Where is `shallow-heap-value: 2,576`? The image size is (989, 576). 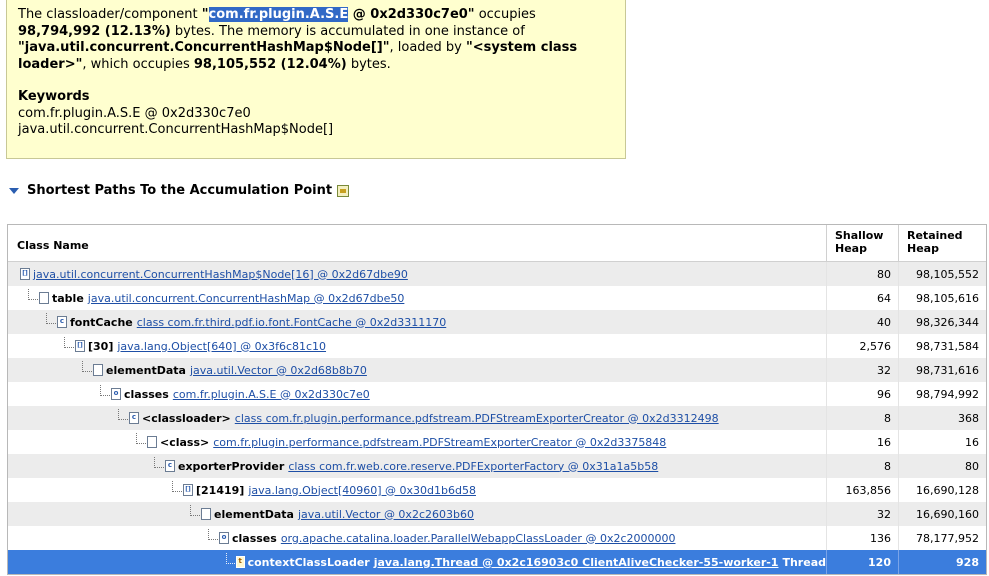
shallow-heap-value: 2,576 is located at coordinates (862, 346).